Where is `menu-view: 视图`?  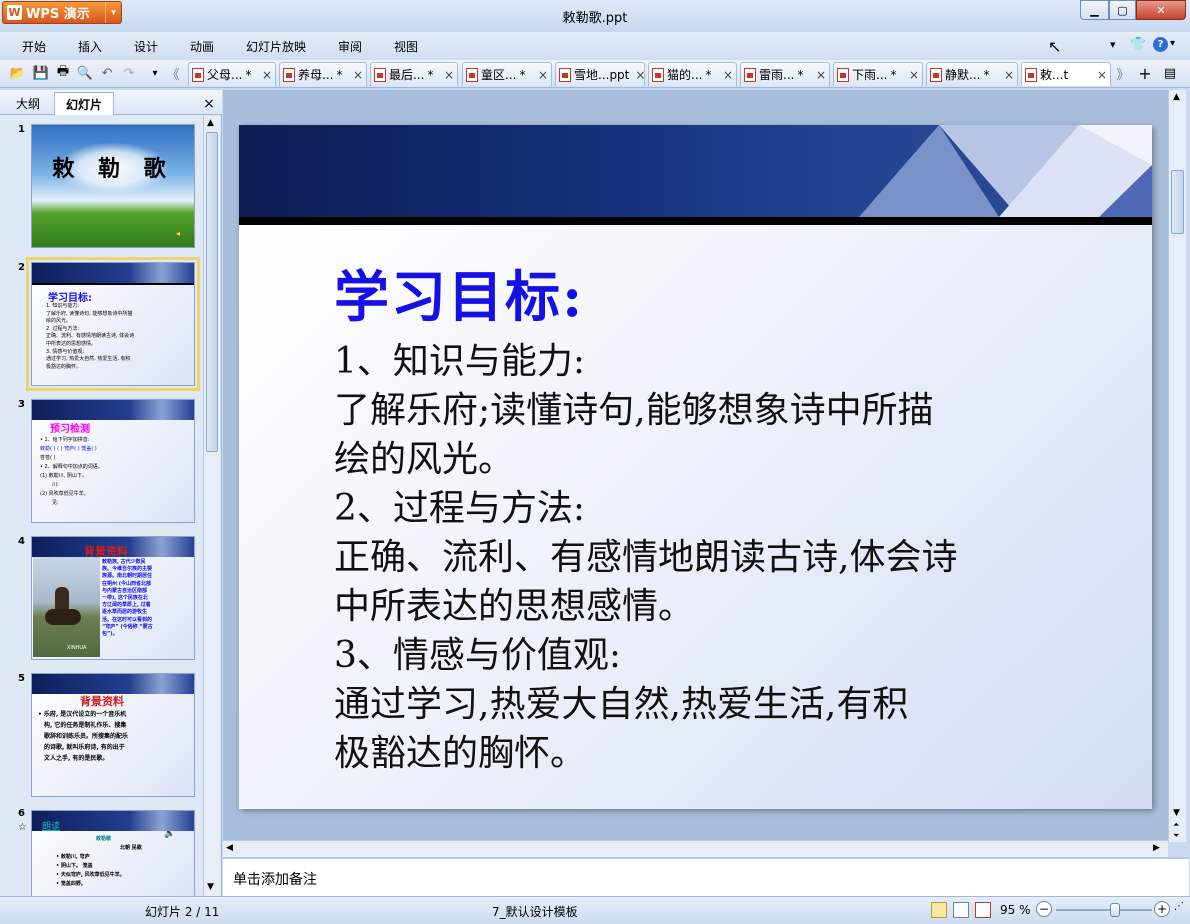 menu-view: 视图 is located at coordinates (406, 46).